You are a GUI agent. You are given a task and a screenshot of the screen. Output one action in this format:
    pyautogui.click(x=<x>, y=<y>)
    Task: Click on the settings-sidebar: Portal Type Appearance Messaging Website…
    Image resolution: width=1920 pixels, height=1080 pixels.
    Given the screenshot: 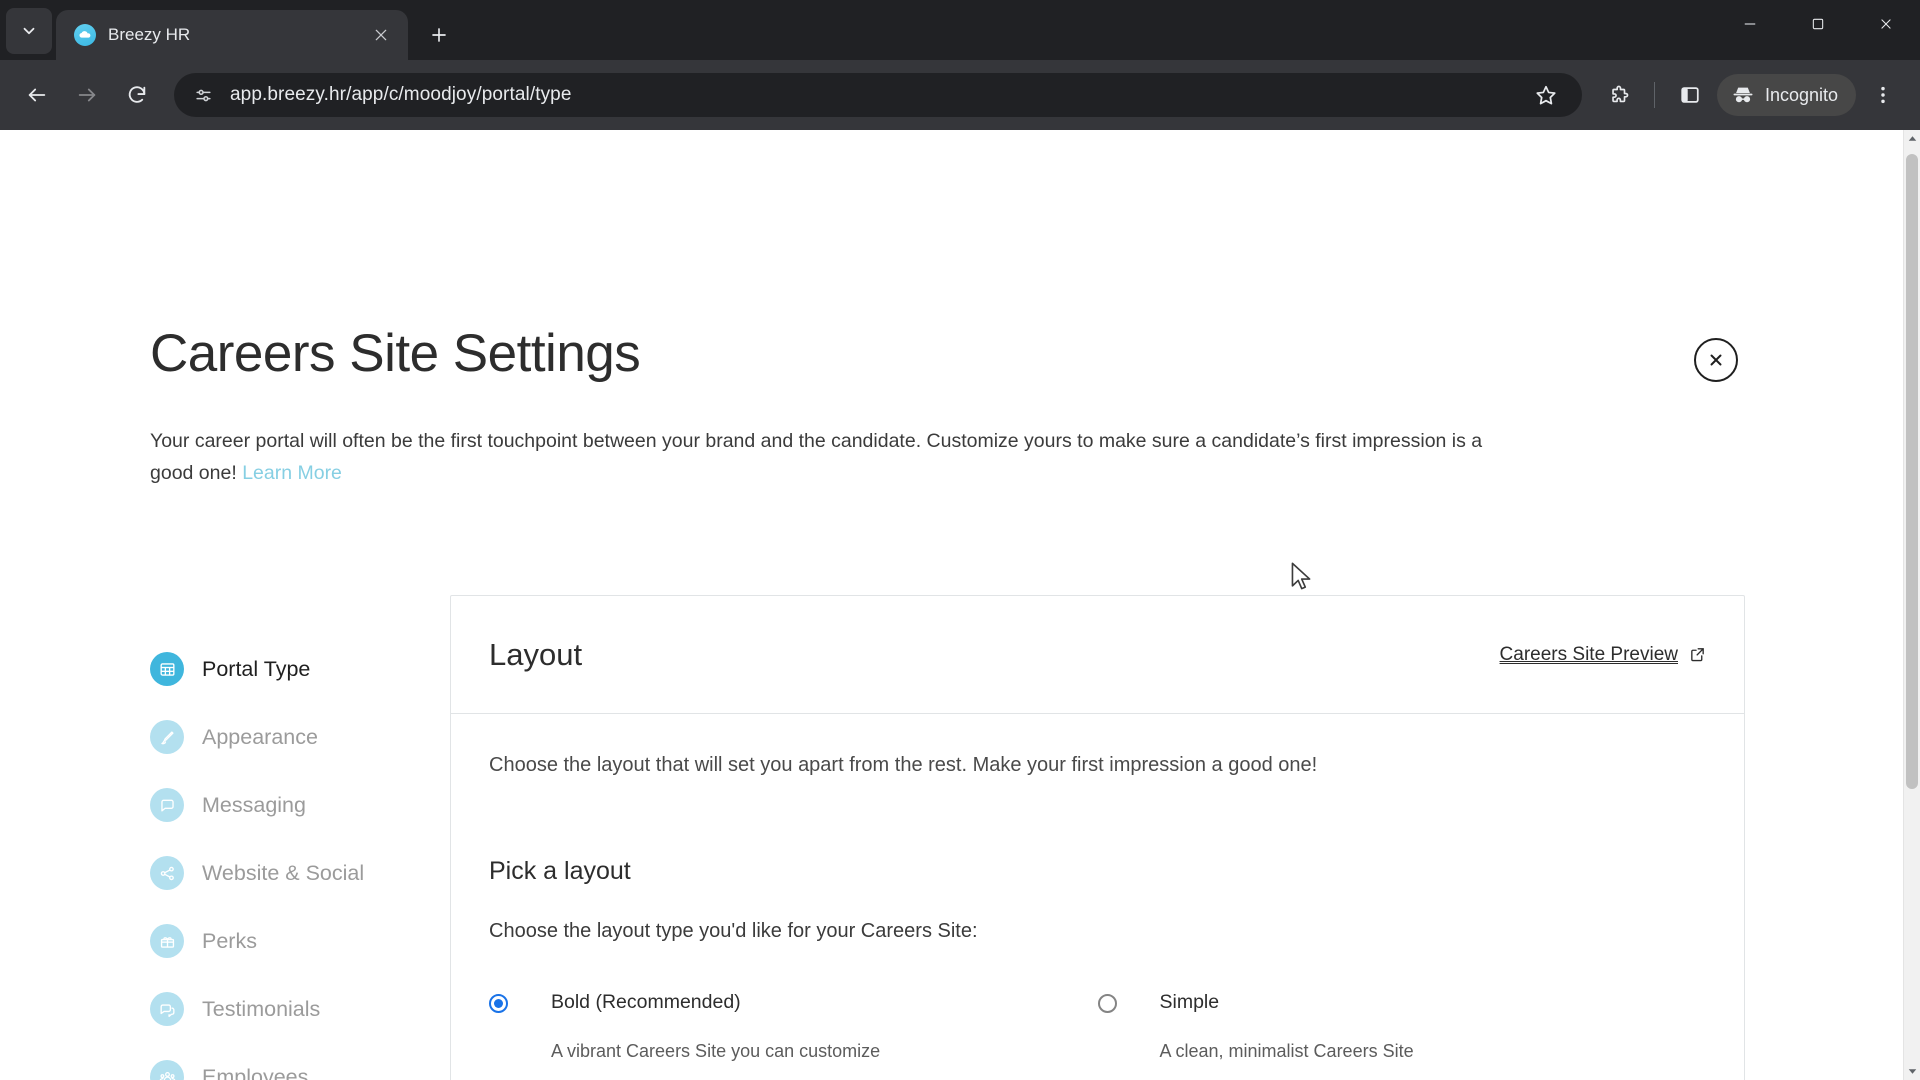 What is the action you would take?
    pyautogui.click(x=290, y=857)
    